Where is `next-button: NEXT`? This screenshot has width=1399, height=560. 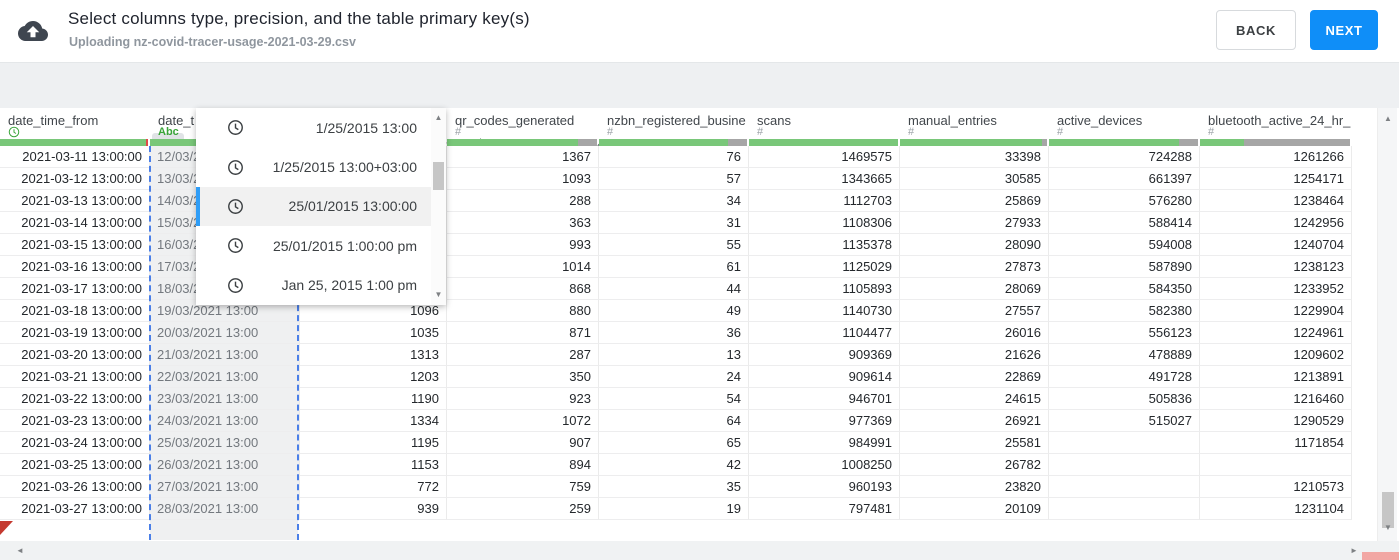
next-button: NEXT is located at coordinates (1344, 30).